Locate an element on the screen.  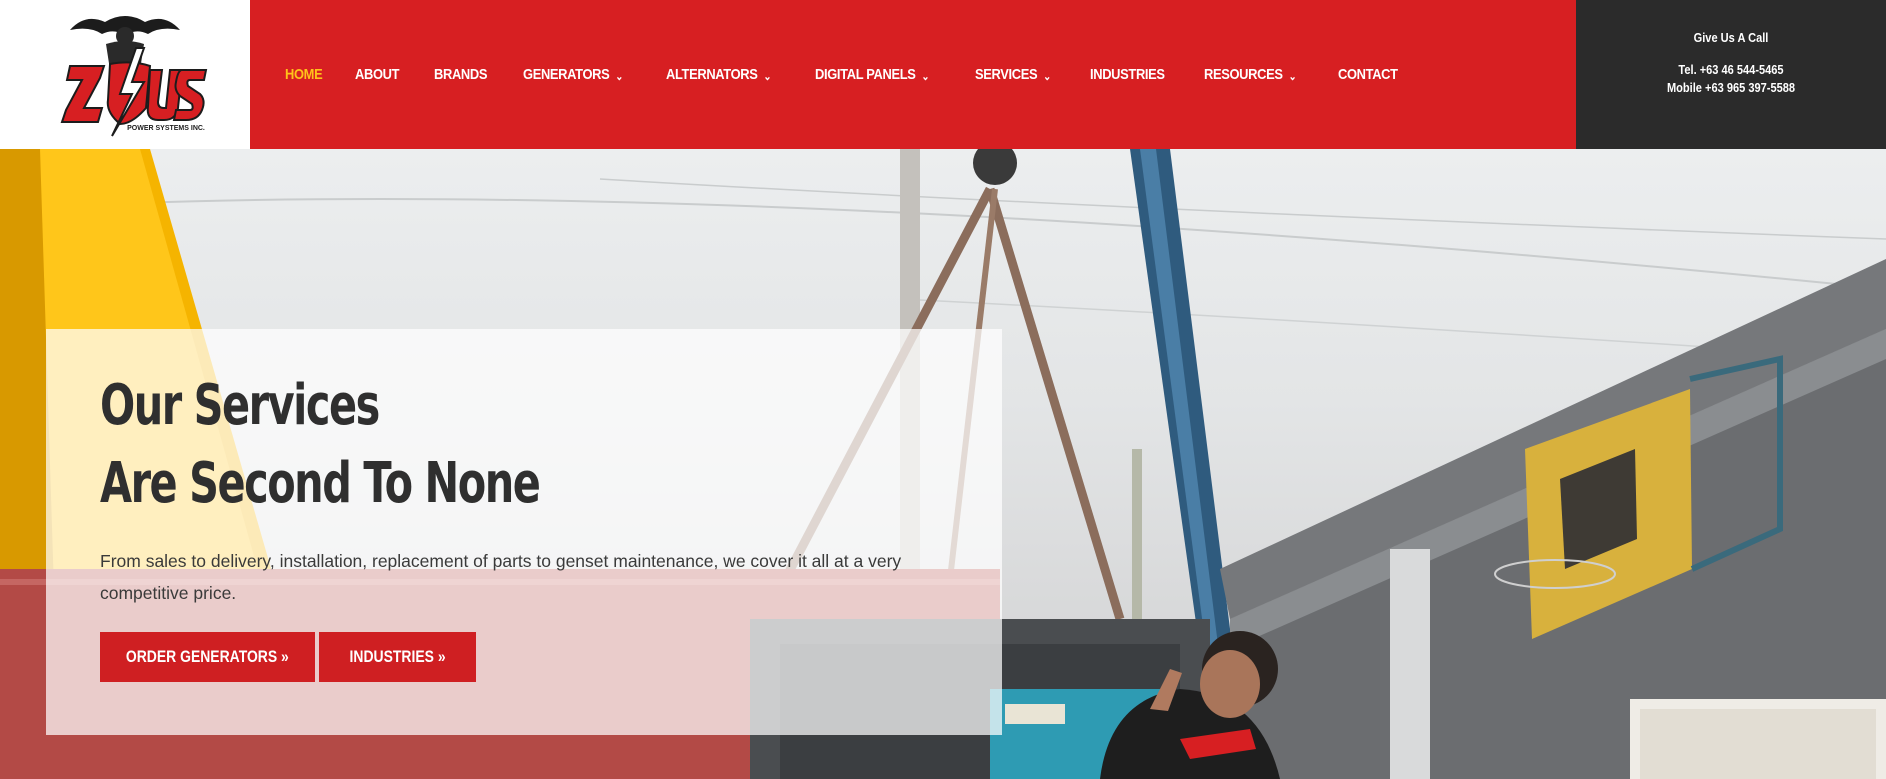
nav-item-home: HOME is located at coordinates (304, 74).